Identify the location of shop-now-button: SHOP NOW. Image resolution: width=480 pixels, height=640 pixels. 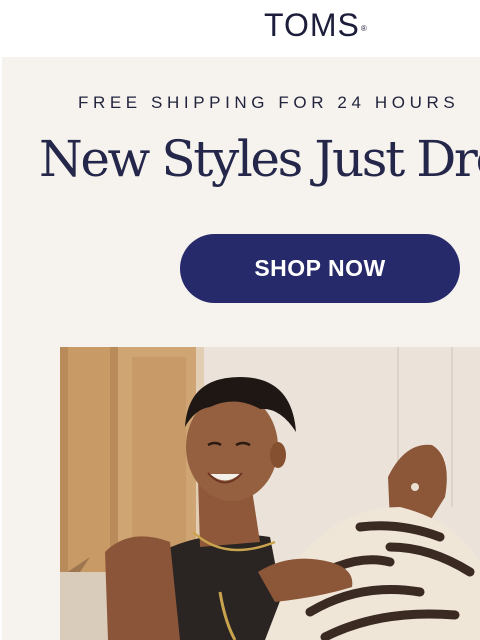
(320, 268).